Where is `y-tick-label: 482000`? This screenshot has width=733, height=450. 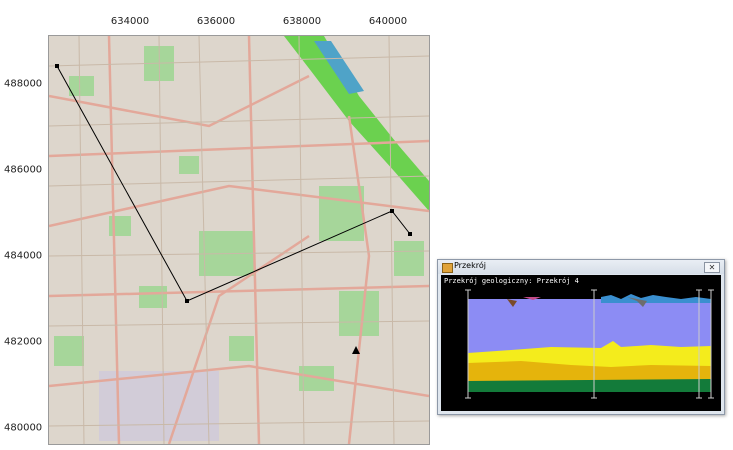 y-tick-label: 482000 is located at coordinates (23, 342).